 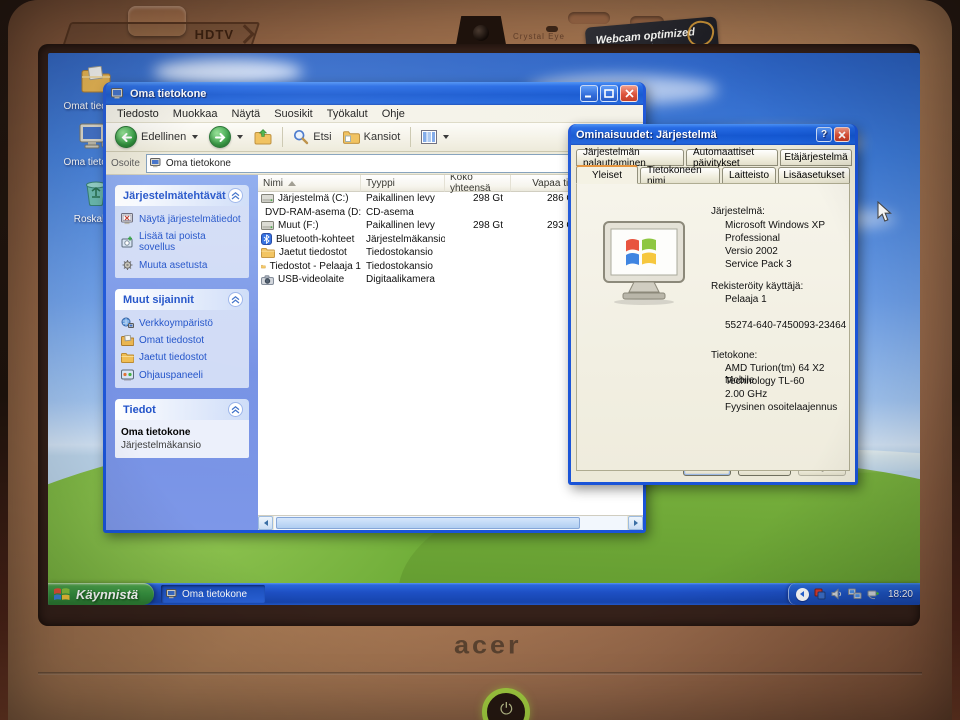 I want to click on details-name: Oma tietokone, so click(x=156, y=432).